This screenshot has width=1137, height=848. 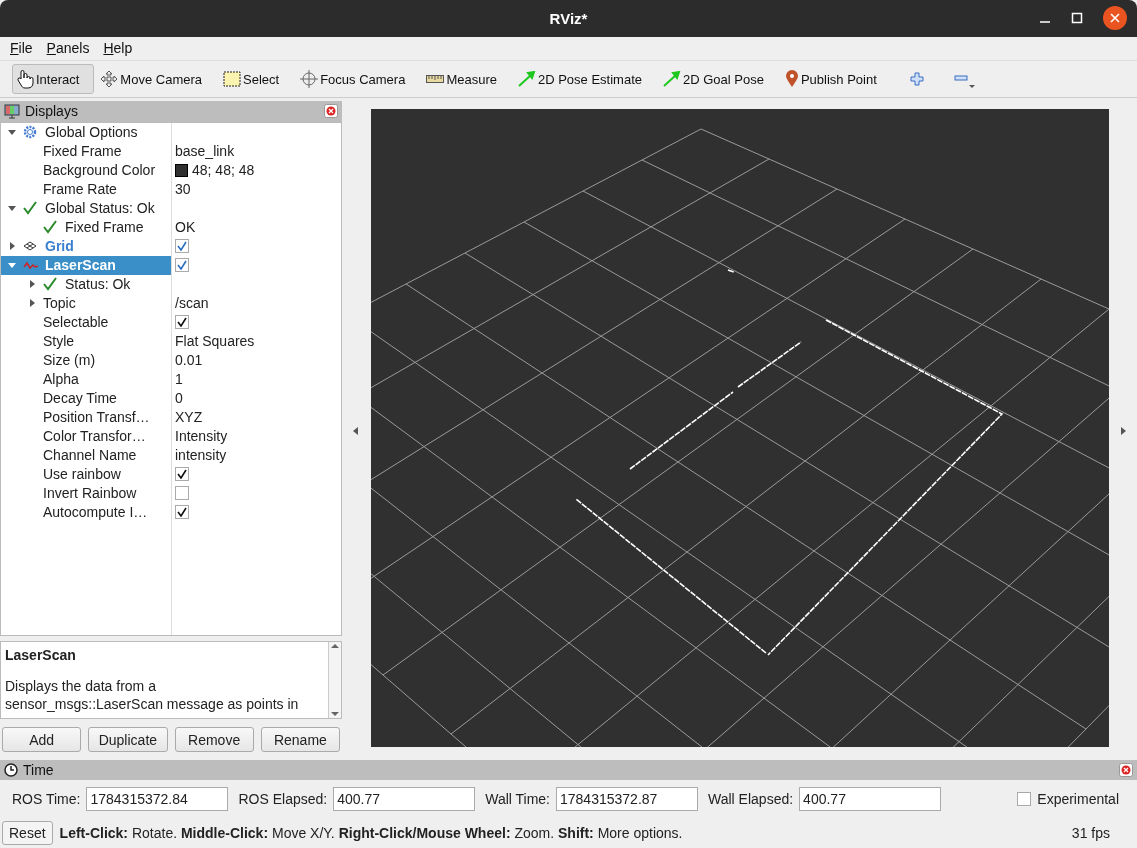 What do you see at coordinates (30, 132) in the screenshot?
I see `gear-icon` at bounding box center [30, 132].